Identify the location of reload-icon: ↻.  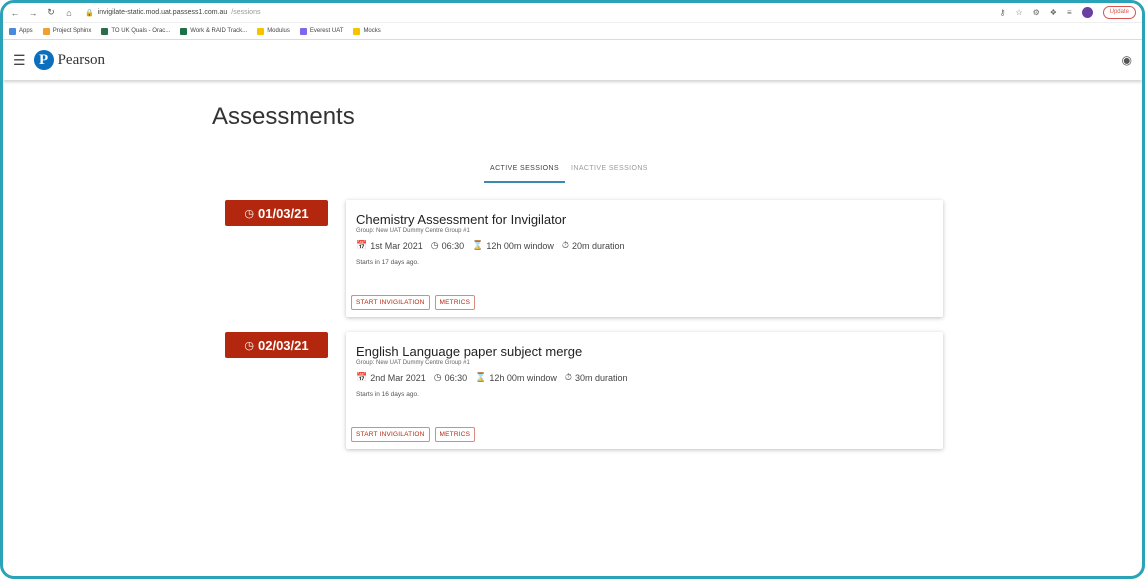
(51, 12).